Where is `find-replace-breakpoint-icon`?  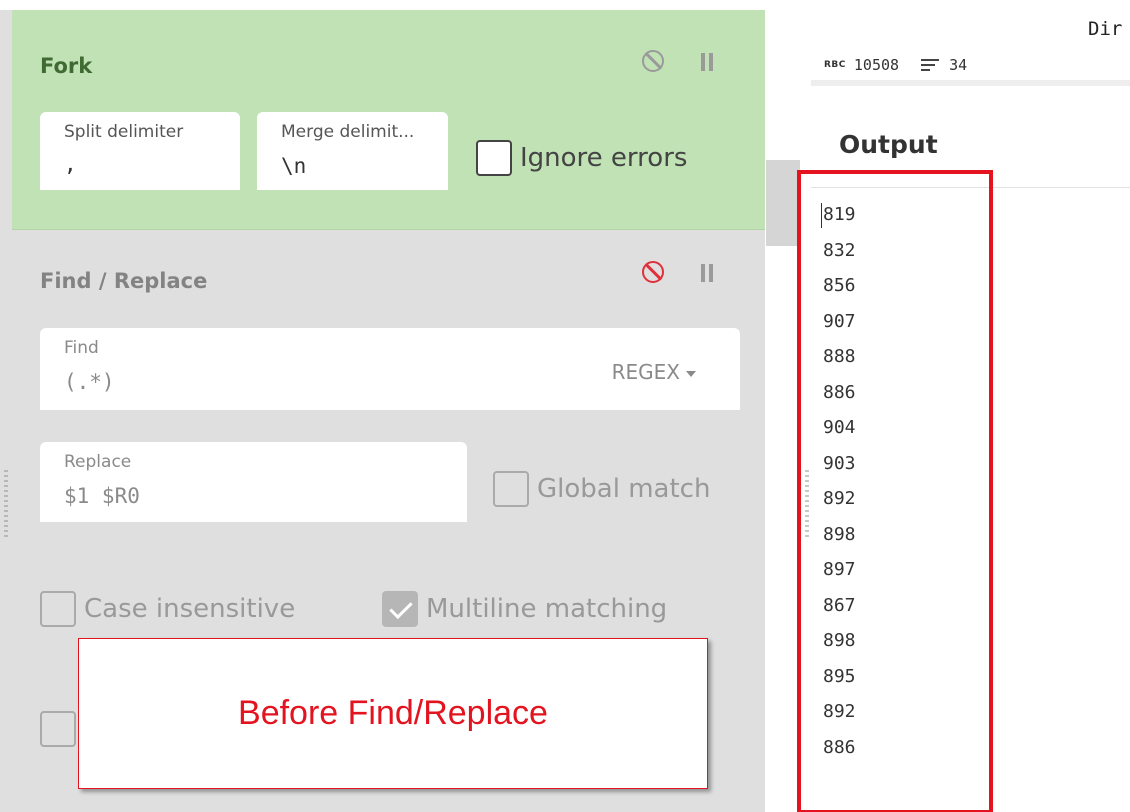 find-replace-breakpoint-icon is located at coordinates (707, 273).